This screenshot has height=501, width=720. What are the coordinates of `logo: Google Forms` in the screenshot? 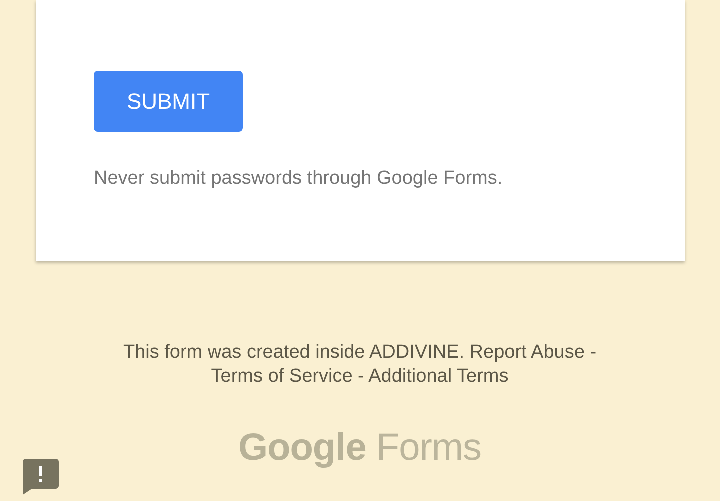 It's located at (360, 448).